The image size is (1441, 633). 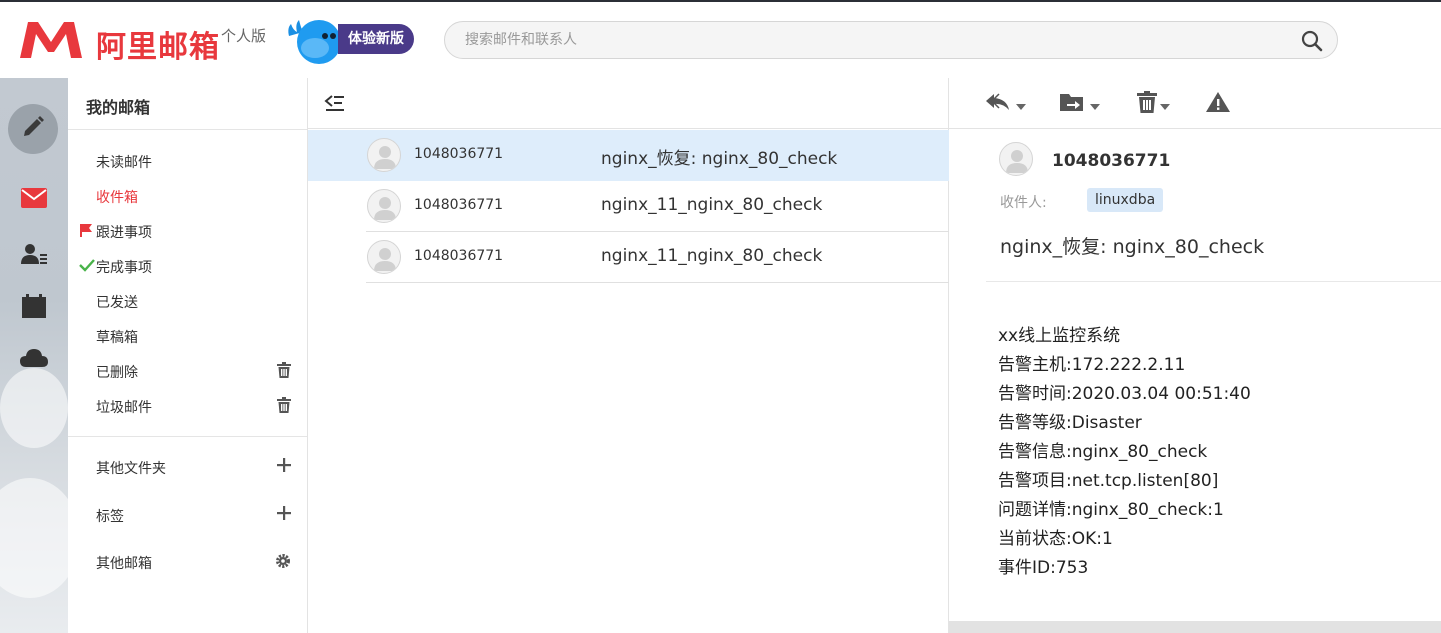 I want to click on folder-label: 已删除, so click(x=117, y=373).